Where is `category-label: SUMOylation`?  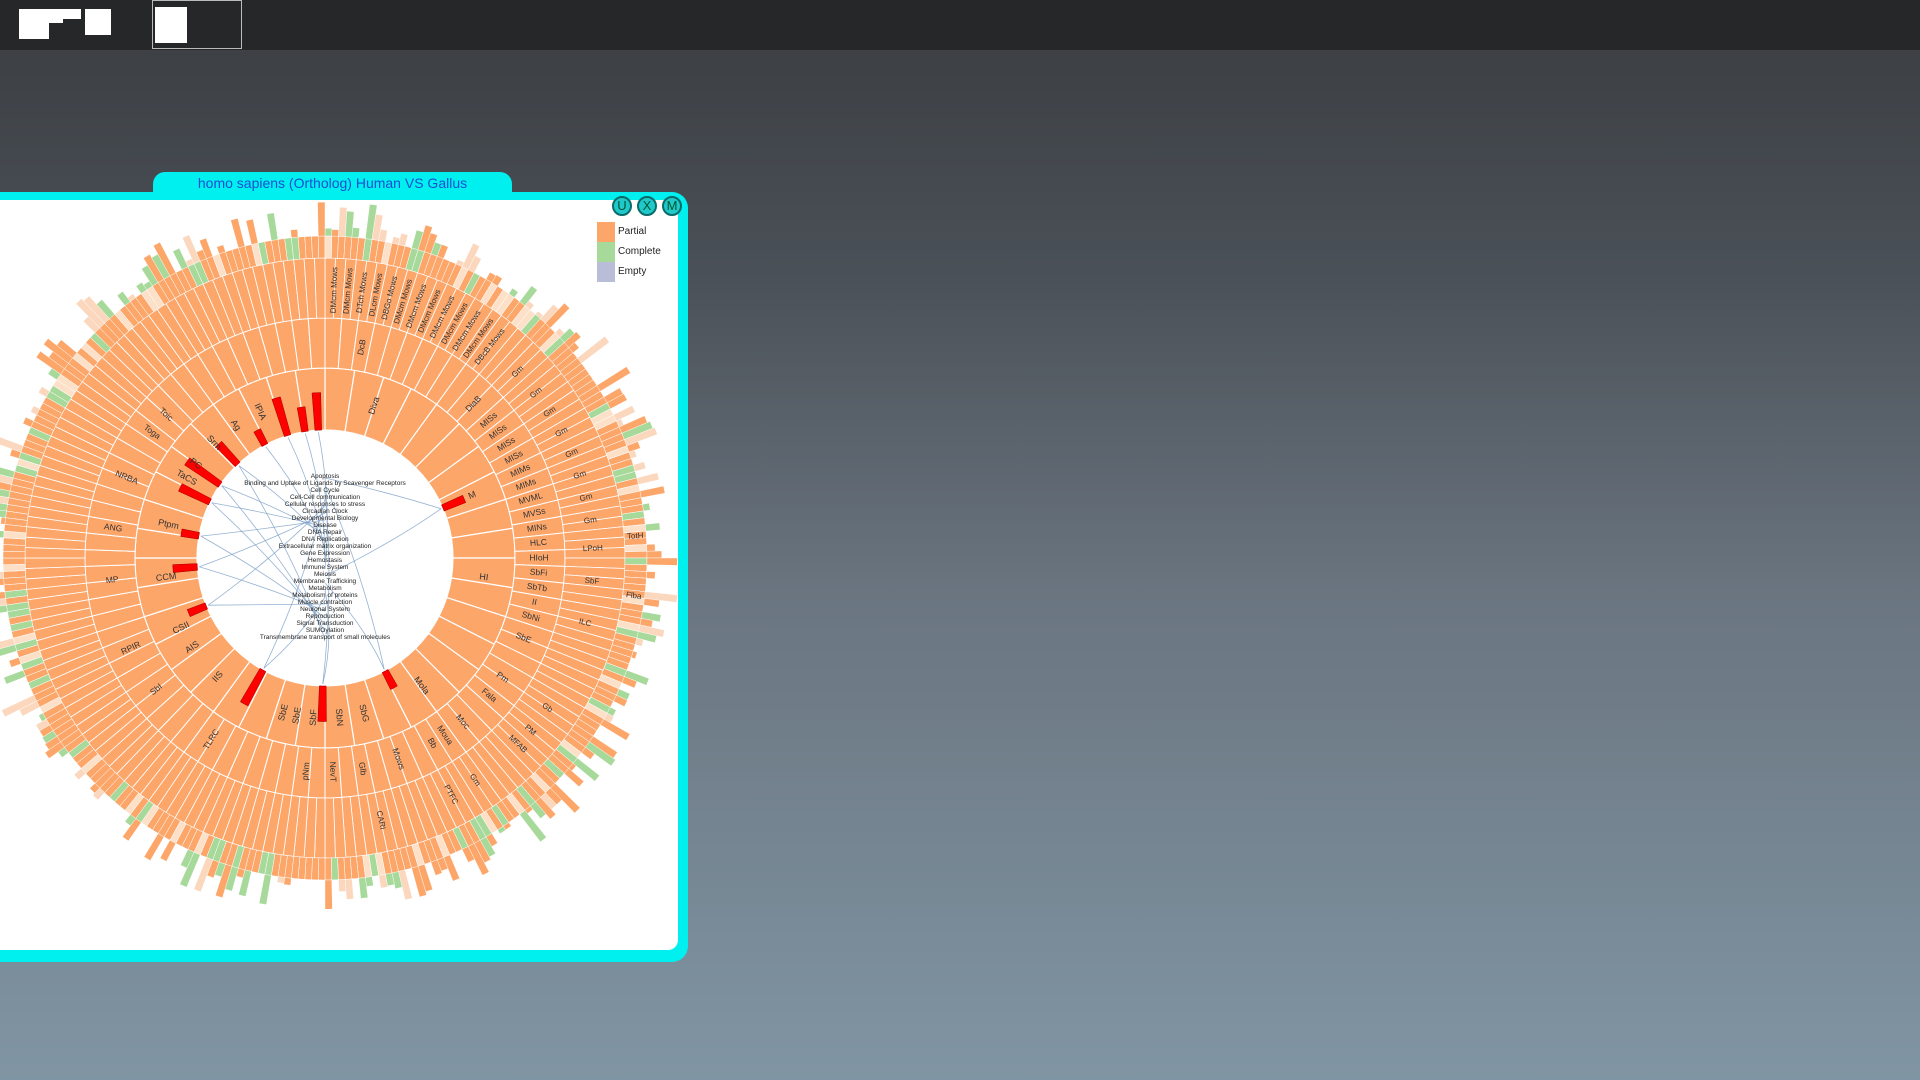
category-label: SUMOylation is located at coordinates (325, 630).